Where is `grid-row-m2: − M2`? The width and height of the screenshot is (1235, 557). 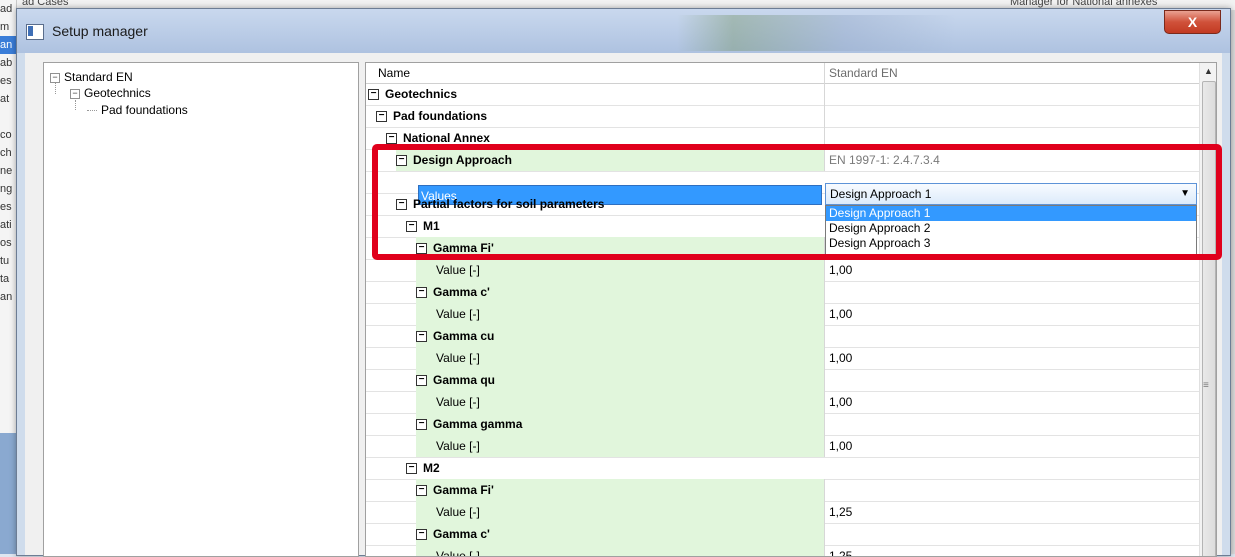
grid-row-m2: − M2 is located at coordinates (782, 468).